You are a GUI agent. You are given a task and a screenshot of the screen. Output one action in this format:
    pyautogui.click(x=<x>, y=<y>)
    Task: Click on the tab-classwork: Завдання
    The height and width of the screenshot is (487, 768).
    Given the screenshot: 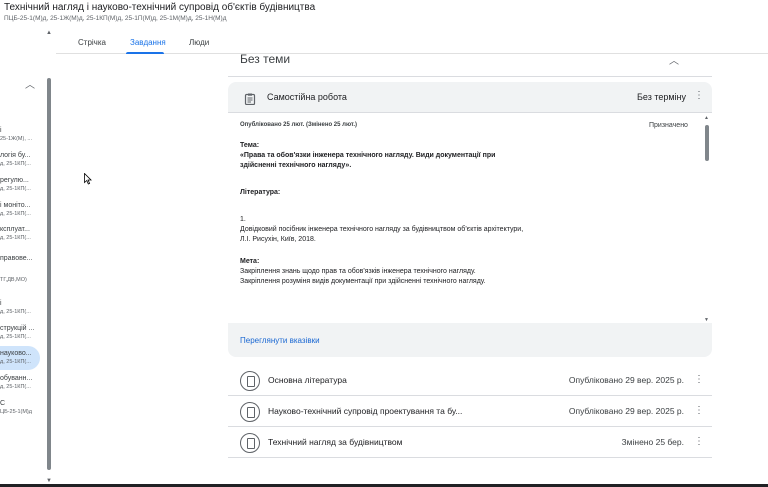 What is the action you would take?
    pyautogui.click(x=148, y=42)
    